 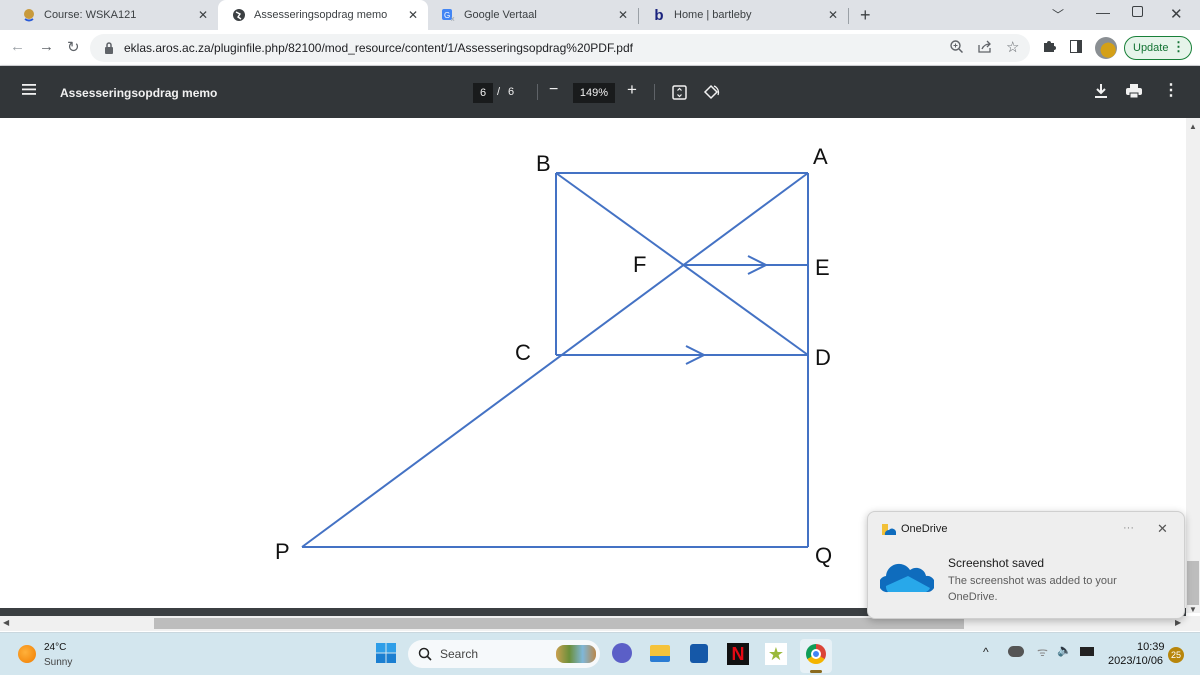 I want to click on volume-icon: 🔈, so click(x=1064, y=650).